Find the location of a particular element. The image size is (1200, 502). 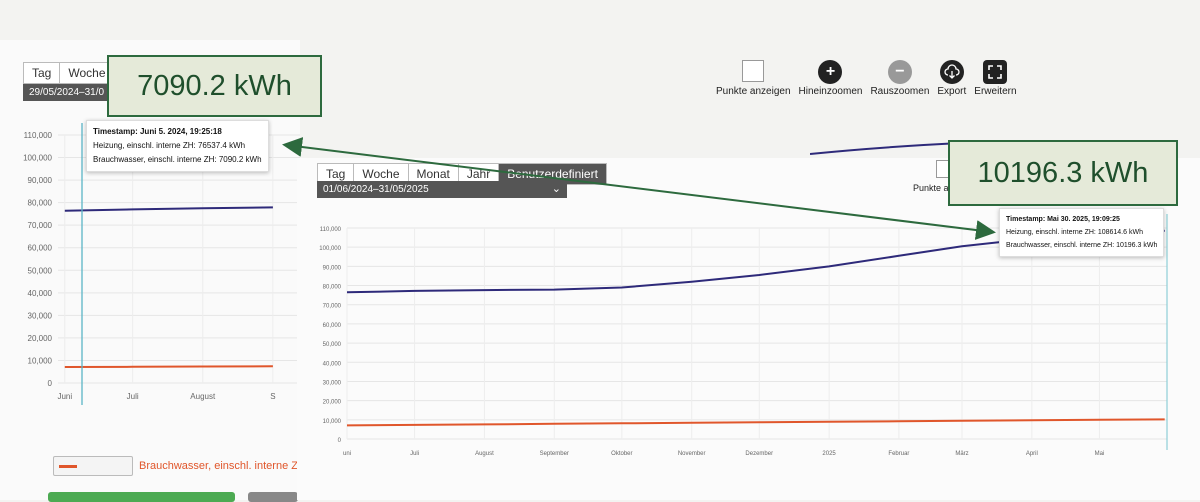

callout-right-value: 10196.3 kWh is located at coordinates (1063, 173).